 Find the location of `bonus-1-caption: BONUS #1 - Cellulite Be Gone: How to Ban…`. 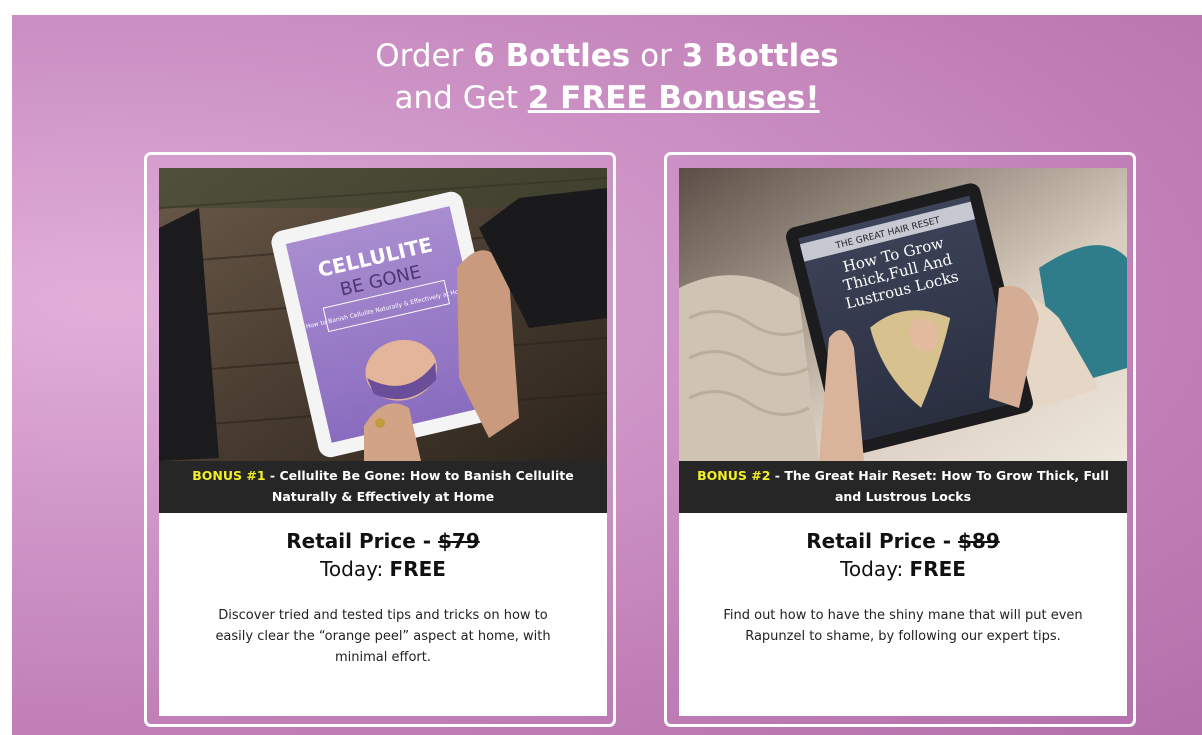

bonus-1-caption: BONUS #1 - Cellulite Be Gone: How to Ban… is located at coordinates (383, 487).